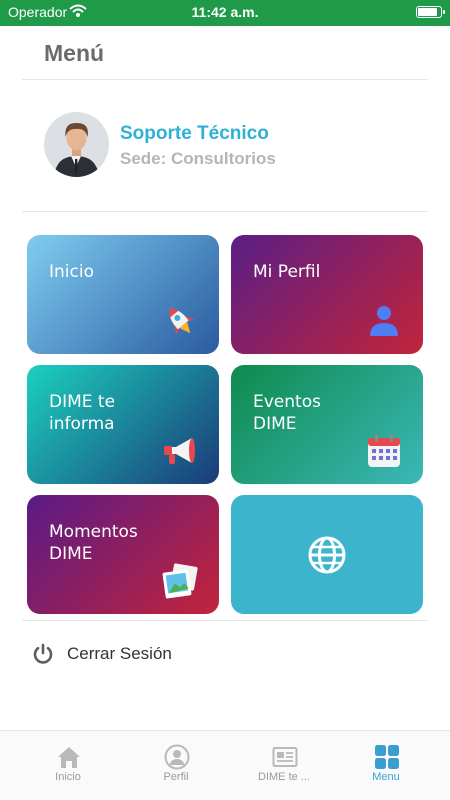  I want to click on tile-dime-te-informa: DIME te informa, so click(123, 424).